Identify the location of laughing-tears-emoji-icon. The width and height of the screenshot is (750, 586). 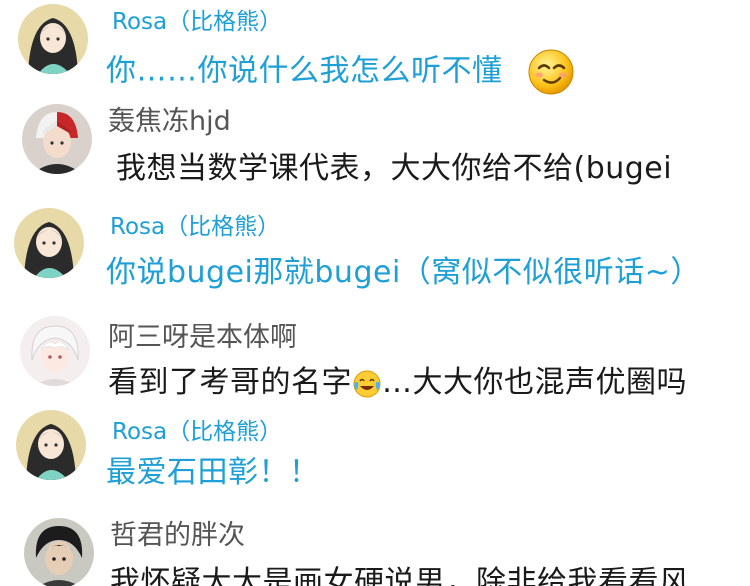
(367, 384).